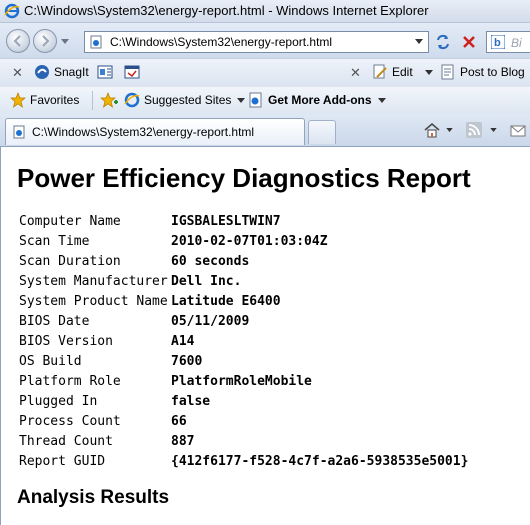  I want to click on capture-icon, so click(105, 72).